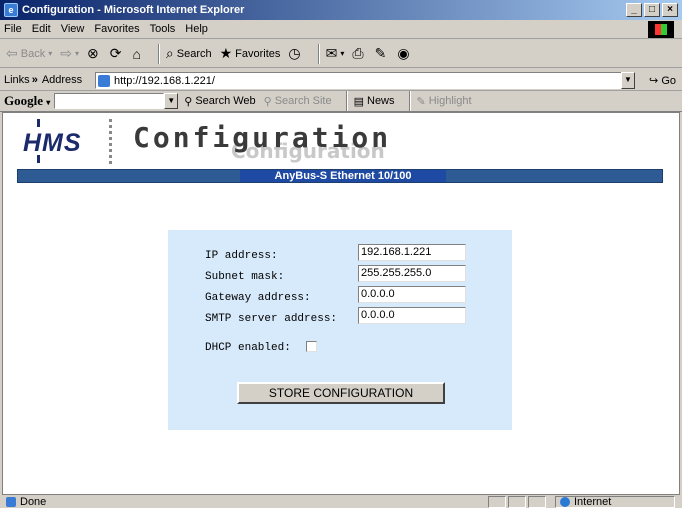 The width and height of the screenshot is (682, 508). I want to click on news-label: News, so click(381, 101).